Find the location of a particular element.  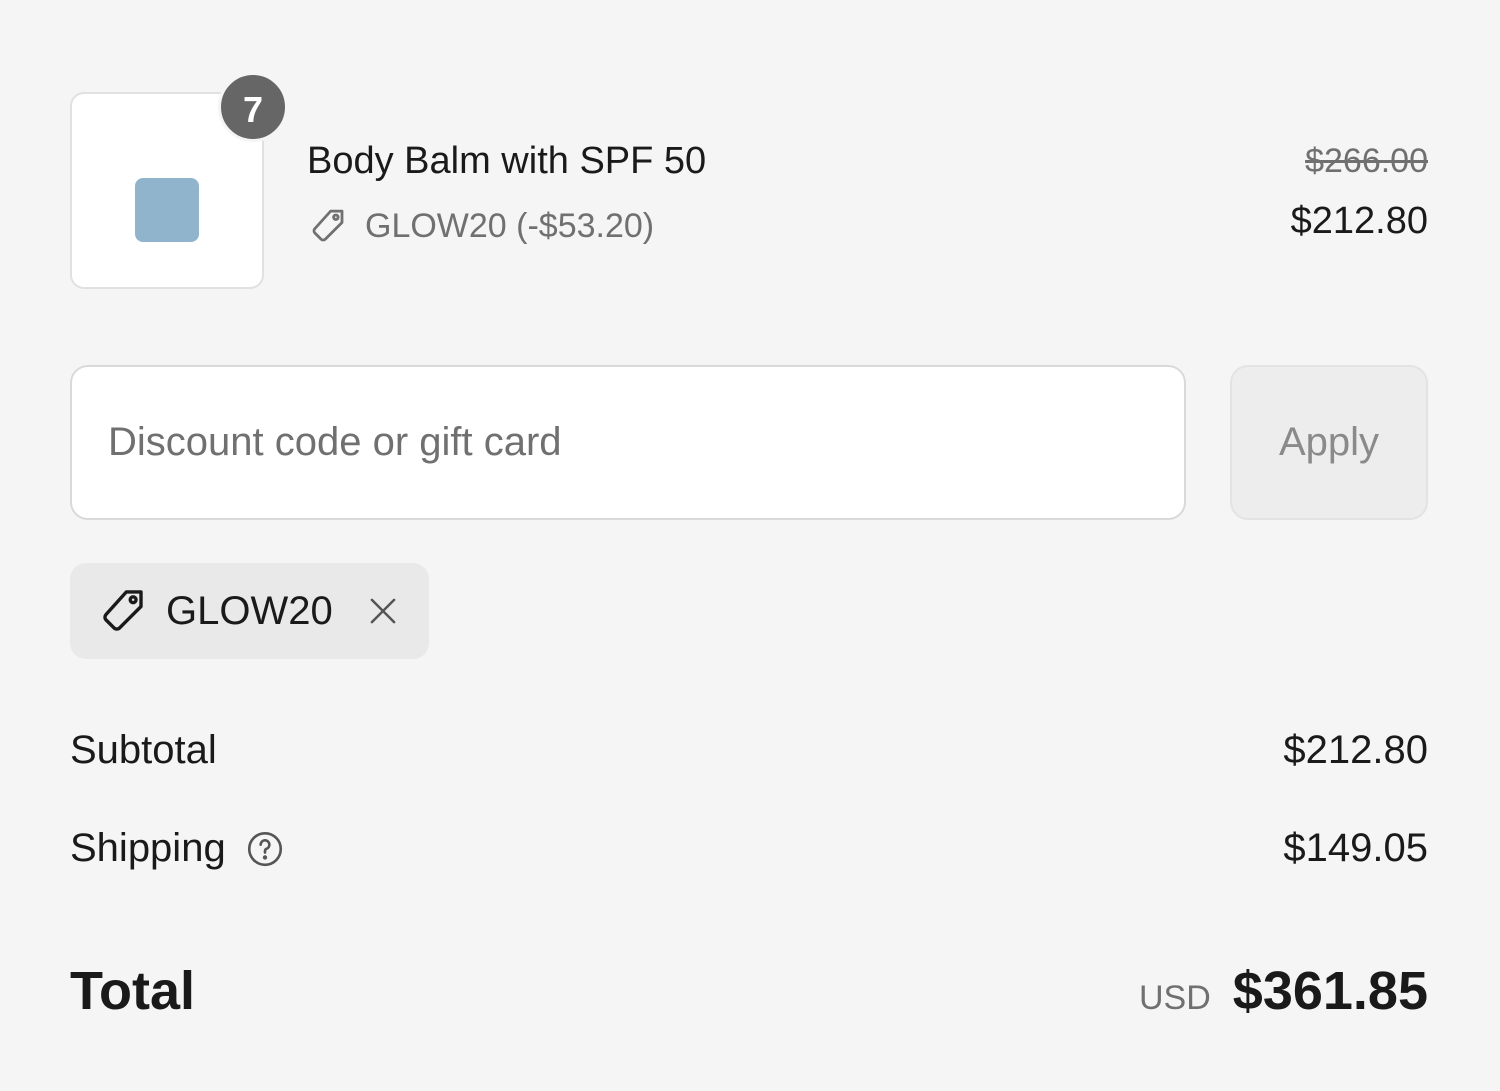

line-item-discount-label: GLOW20 (-$53.20) is located at coordinates (510, 225).